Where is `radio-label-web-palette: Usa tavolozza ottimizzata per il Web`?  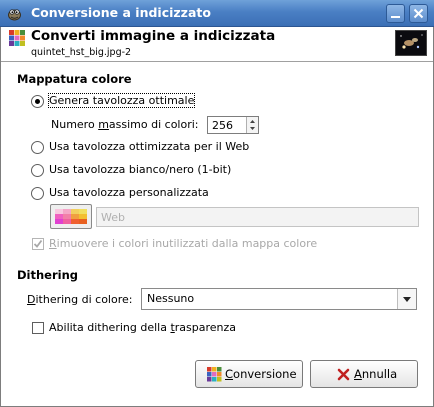 radio-label-web-palette: Usa tavolozza ottimizzata per il Web is located at coordinates (149, 146).